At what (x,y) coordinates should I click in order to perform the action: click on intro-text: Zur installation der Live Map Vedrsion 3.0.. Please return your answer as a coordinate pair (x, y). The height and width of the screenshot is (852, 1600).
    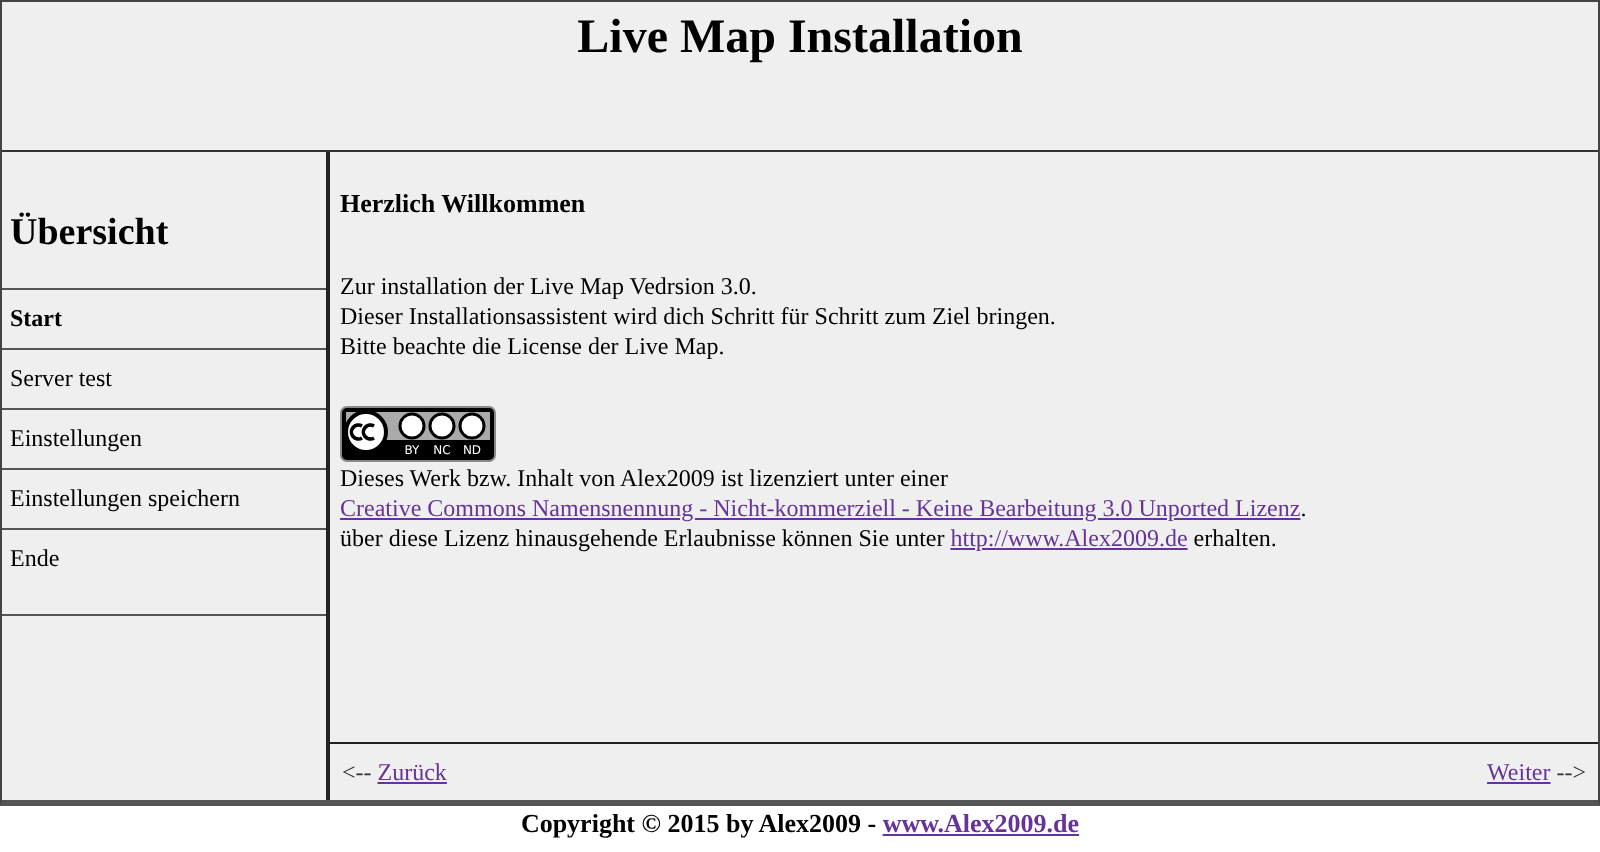
    Looking at the image, I should click on (549, 287).